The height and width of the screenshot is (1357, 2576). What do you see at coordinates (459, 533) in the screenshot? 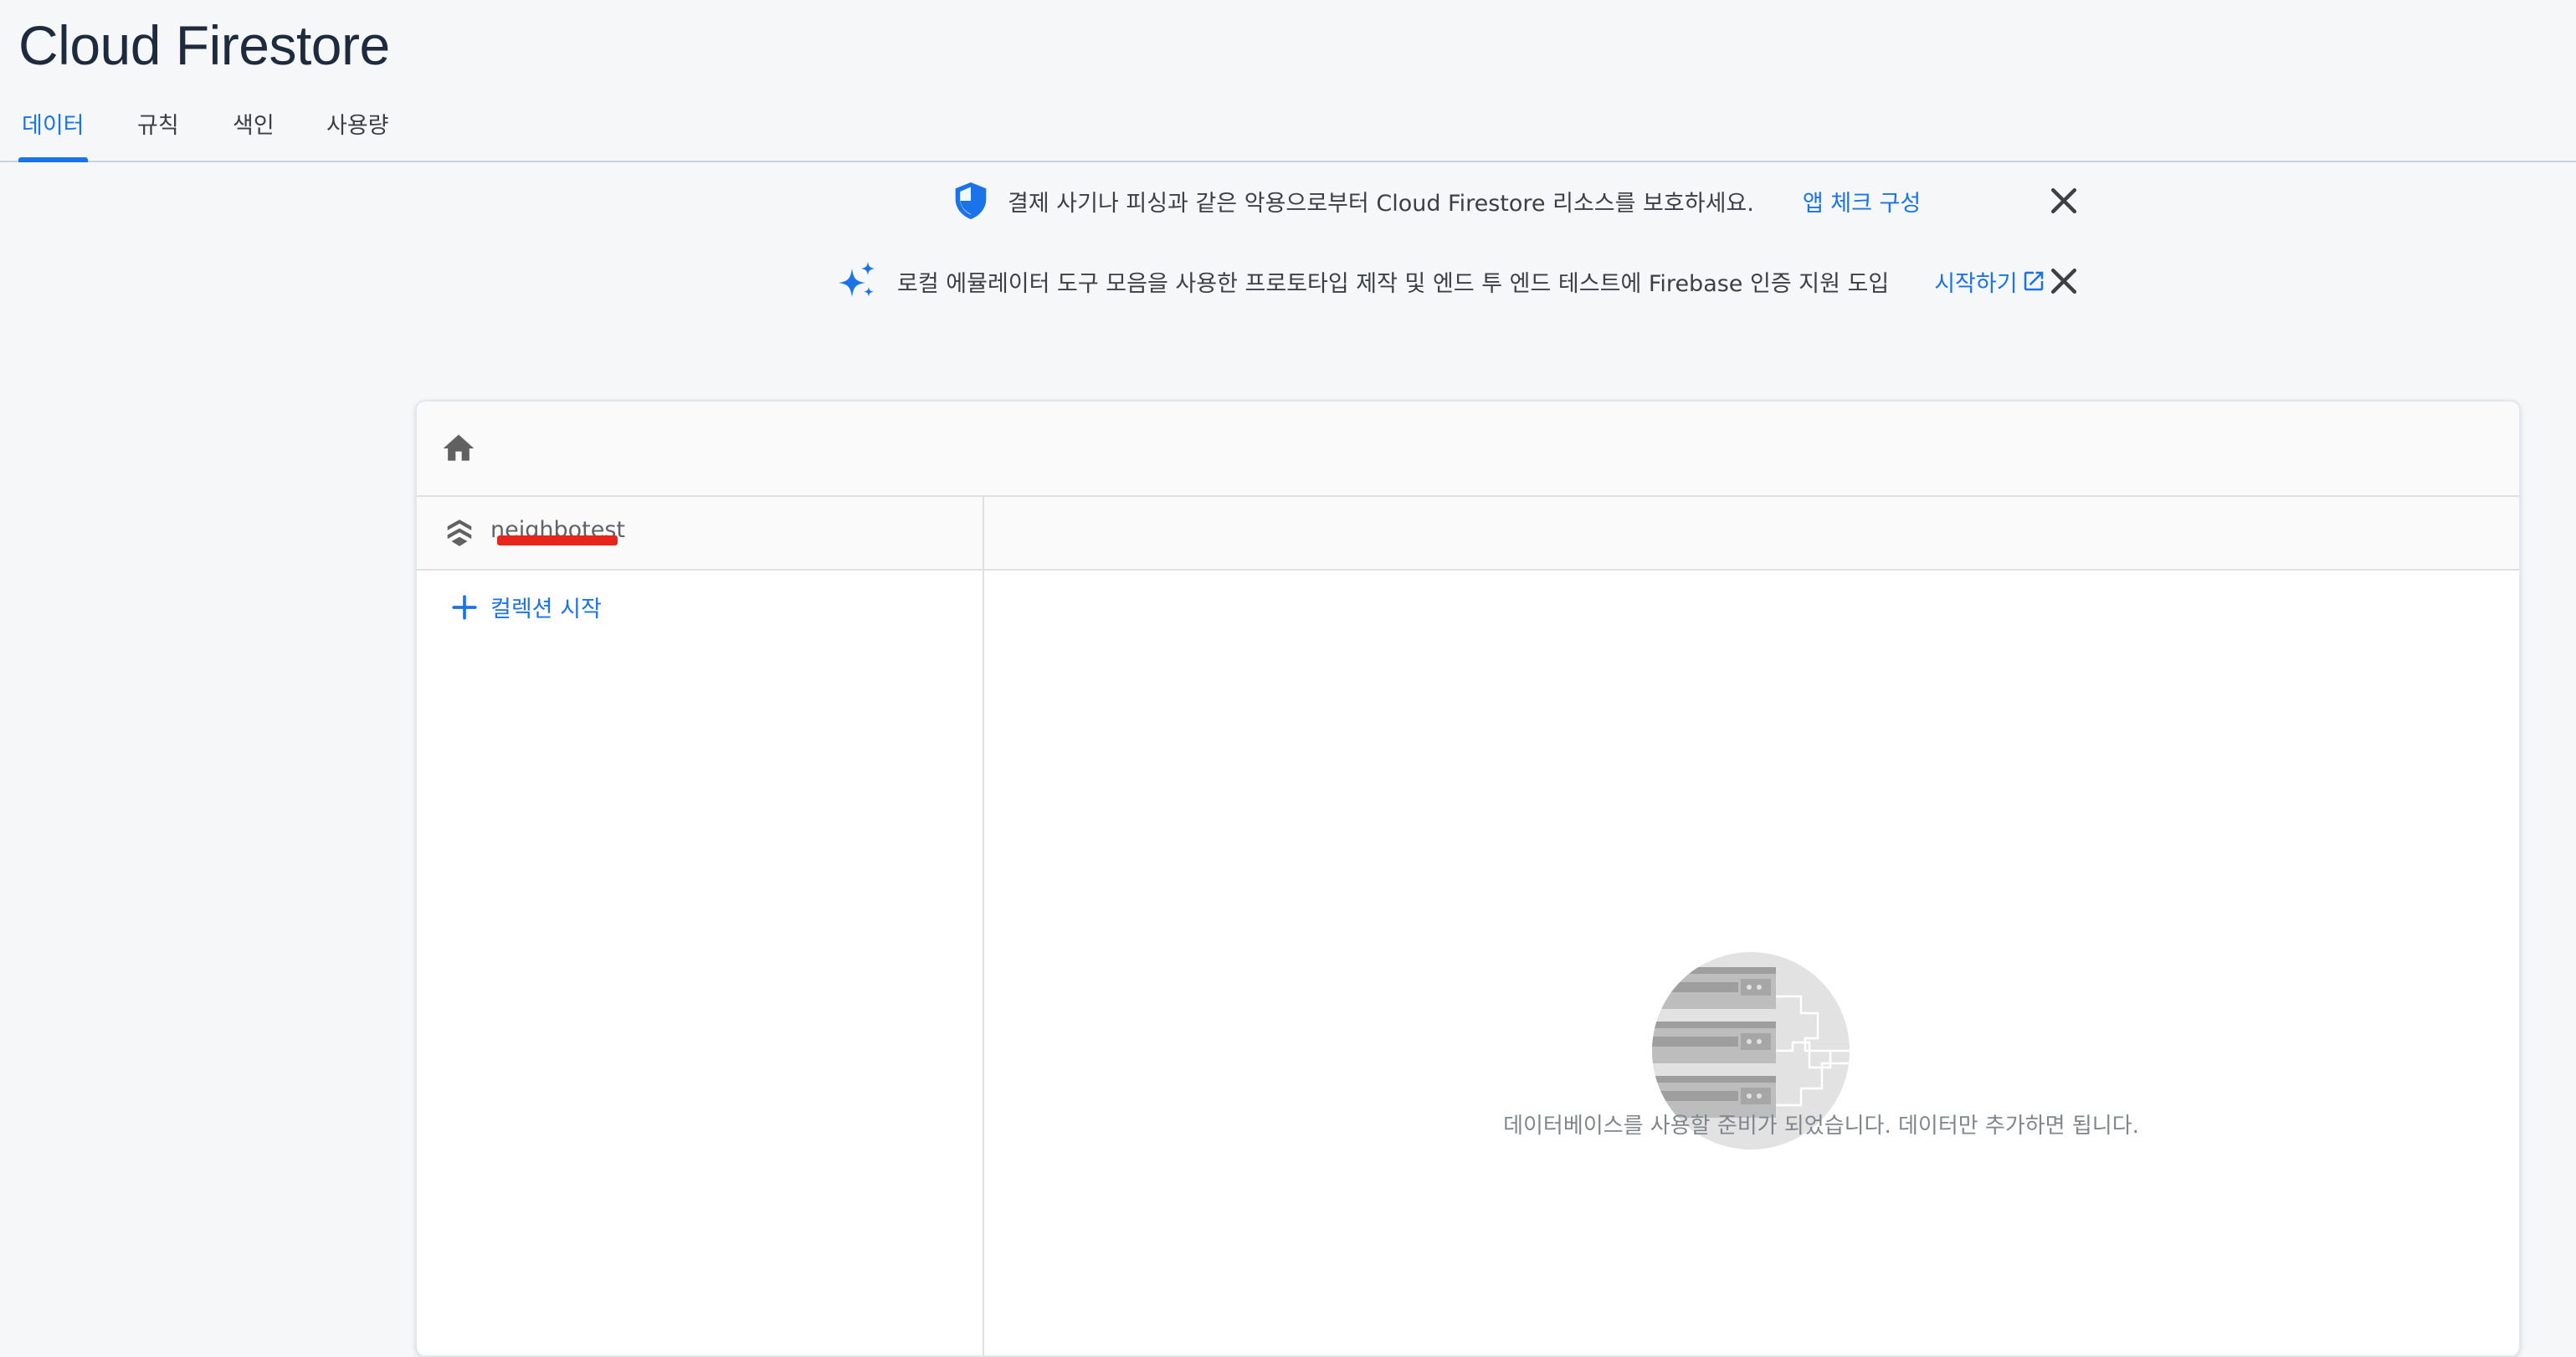
I see `database-icon` at bounding box center [459, 533].